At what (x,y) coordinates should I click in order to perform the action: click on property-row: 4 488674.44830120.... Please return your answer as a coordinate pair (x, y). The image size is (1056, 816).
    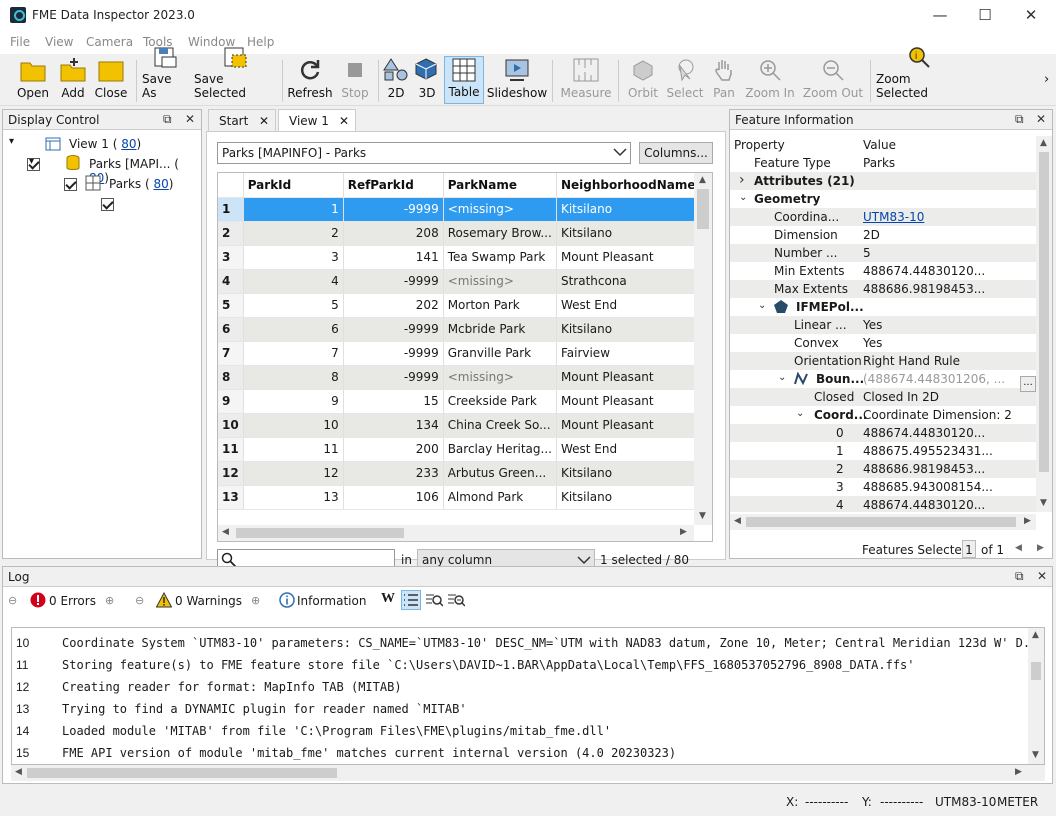
    Looking at the image, I should click on (883, 504).